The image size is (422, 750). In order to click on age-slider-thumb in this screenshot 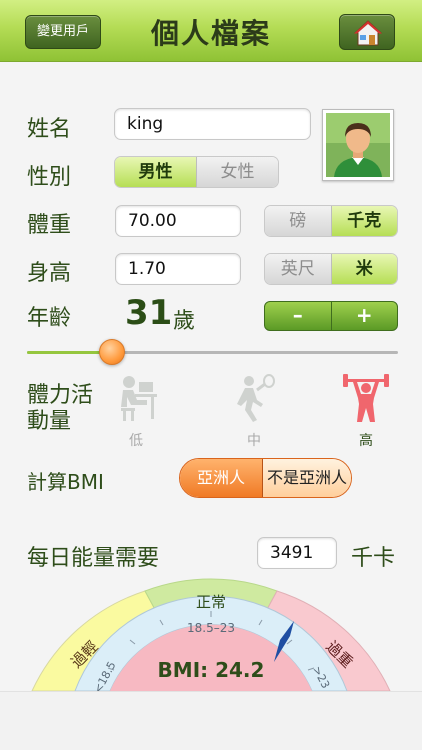, I will do `click(112, 352)`.